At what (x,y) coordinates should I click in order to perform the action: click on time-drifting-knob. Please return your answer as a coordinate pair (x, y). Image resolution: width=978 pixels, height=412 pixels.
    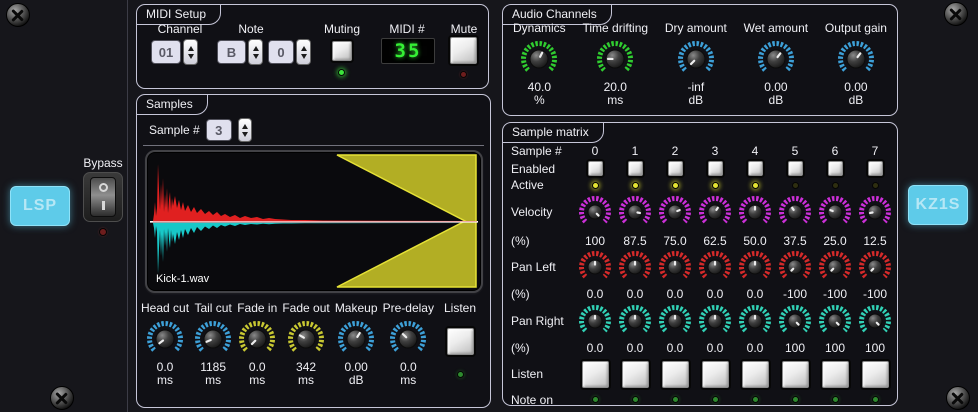
    Looking at the image, I should click on (615, 59).